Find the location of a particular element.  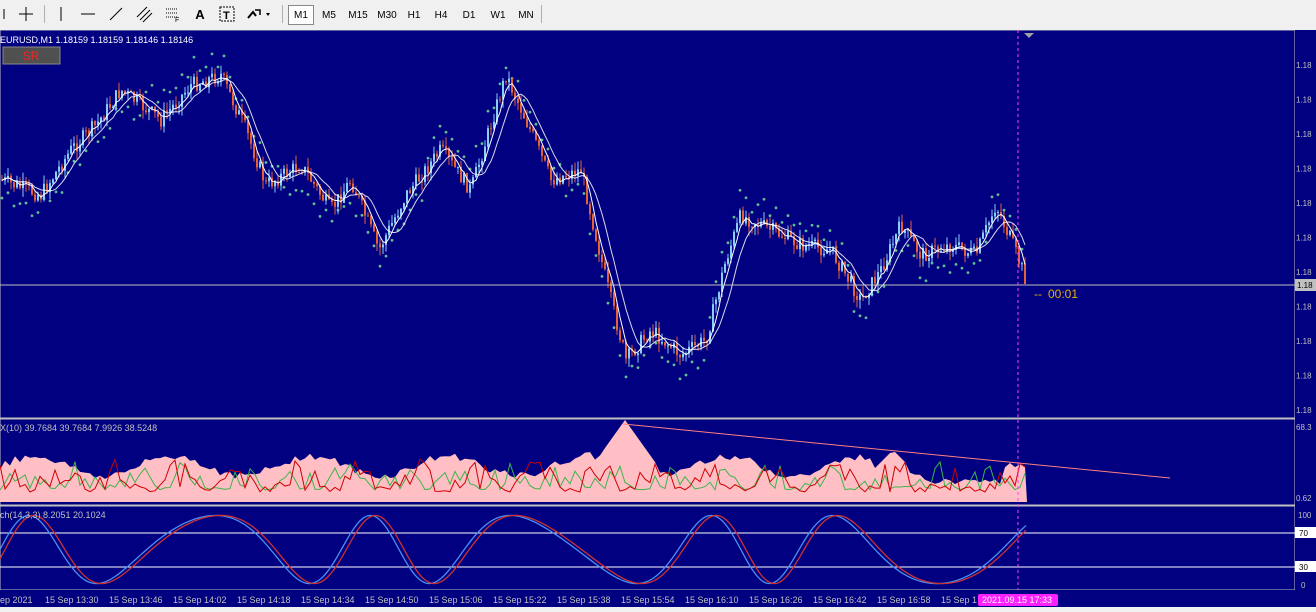

toolbar-edge-icon is located at coordinates (4, 14).